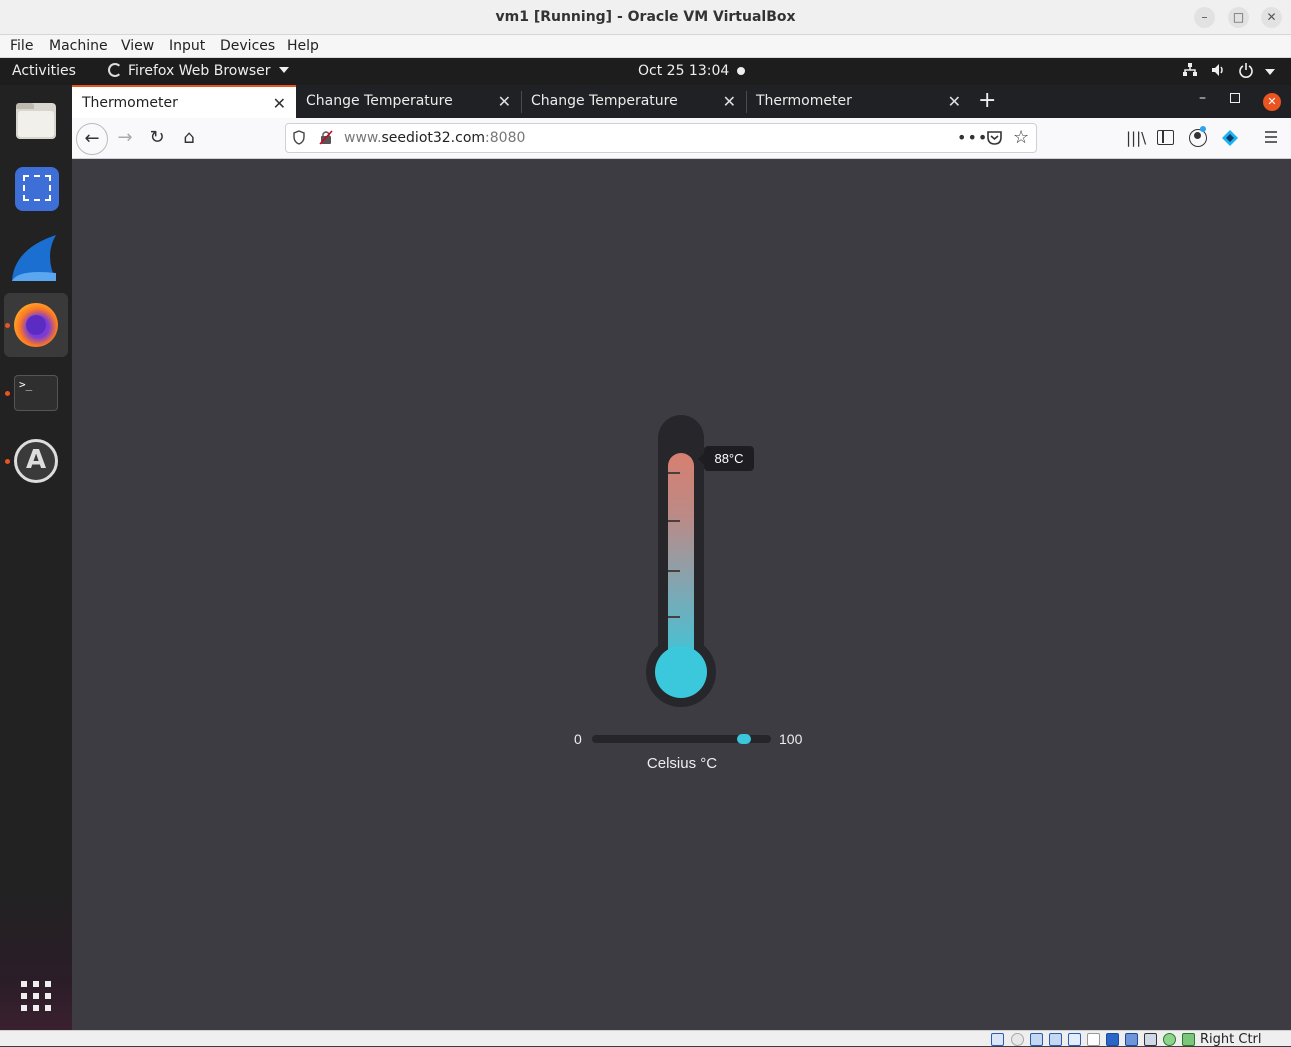  Describe the element at coordinates (1218, 72) in the screenshot. I see `volume-icon` at that location.